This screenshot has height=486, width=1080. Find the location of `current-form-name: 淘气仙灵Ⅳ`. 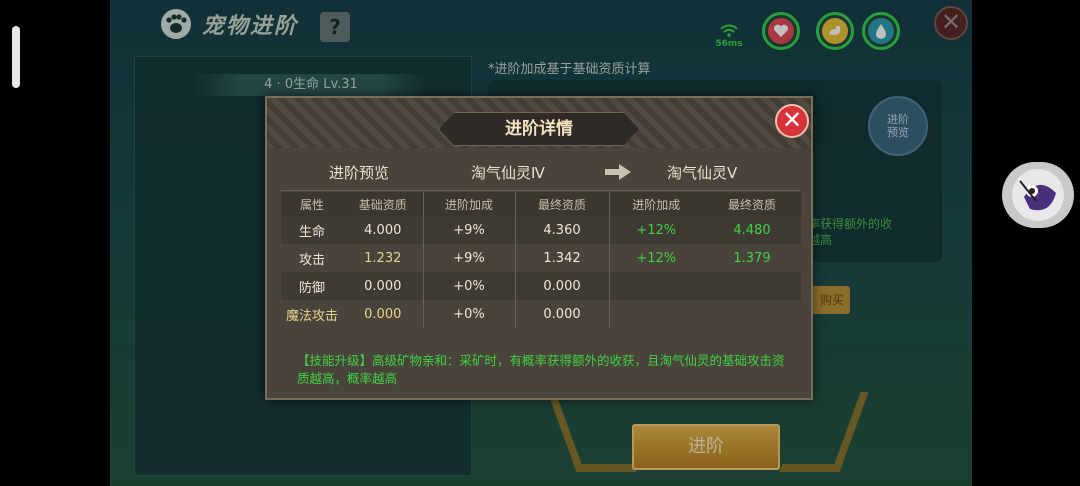

current-form-name: 淘气仙灵Ⅳ is located at coordinates (508, 173).